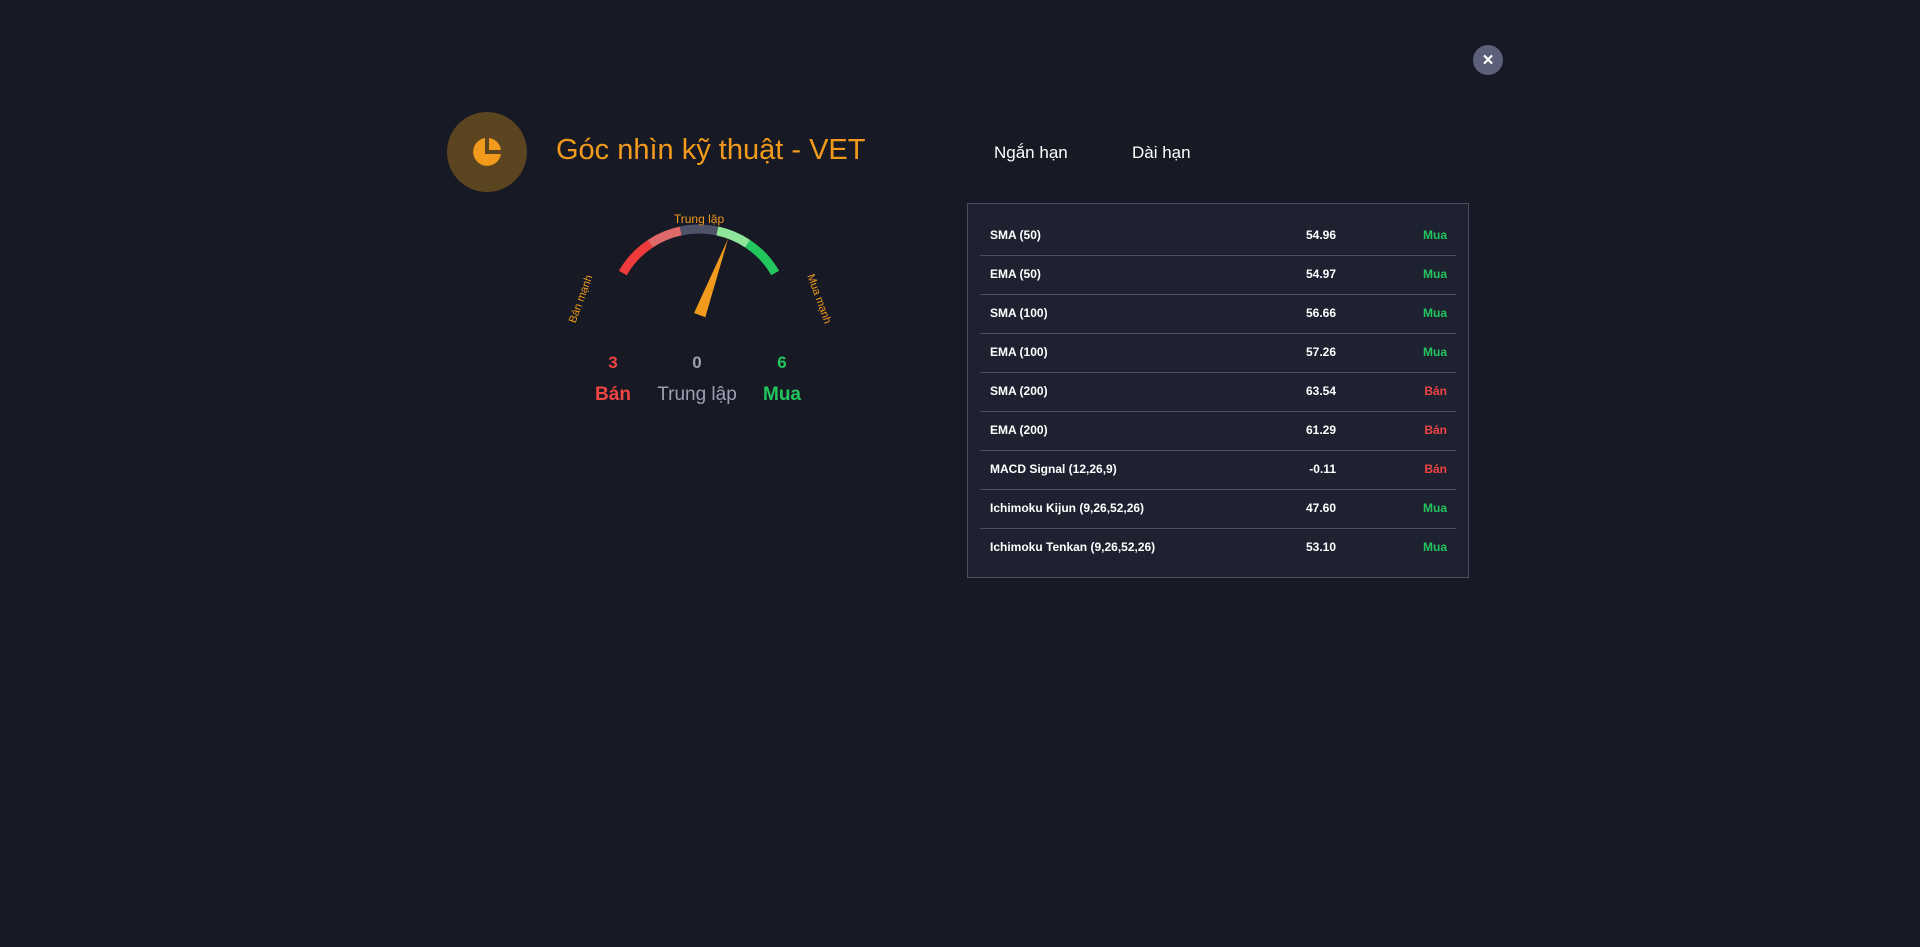 The height and width of the screenshot is (947, 1920). Describe the element at coordinates (1015, 274) in the screenshot. I see `indicator-name: EMA (50)` at that location.